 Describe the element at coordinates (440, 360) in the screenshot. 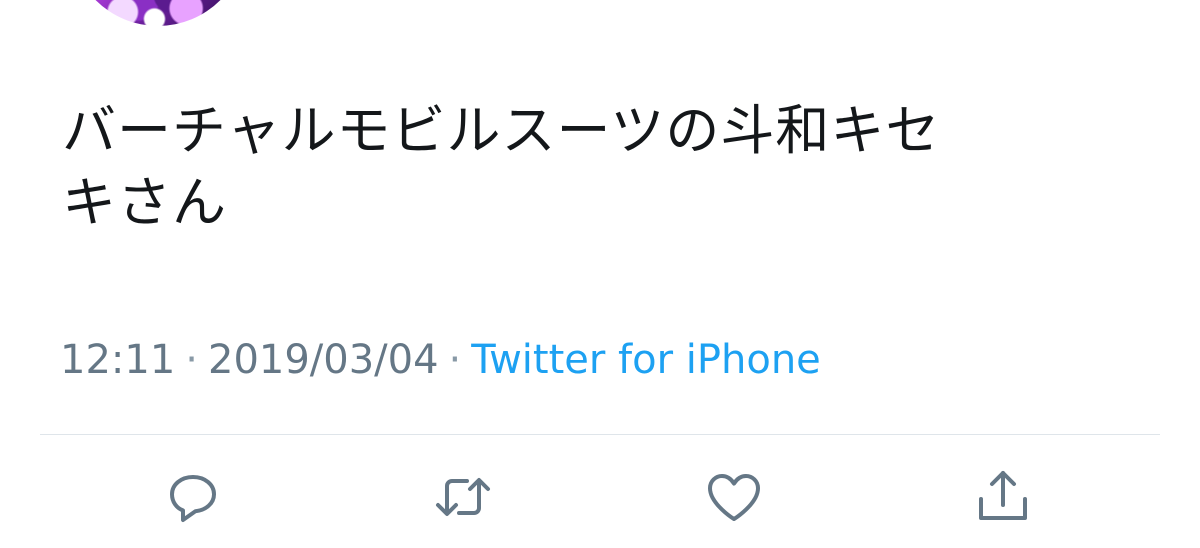

I see `tweet-meta: 12:11 · 2019/03/04 · Twitter for iPhone` at that location.